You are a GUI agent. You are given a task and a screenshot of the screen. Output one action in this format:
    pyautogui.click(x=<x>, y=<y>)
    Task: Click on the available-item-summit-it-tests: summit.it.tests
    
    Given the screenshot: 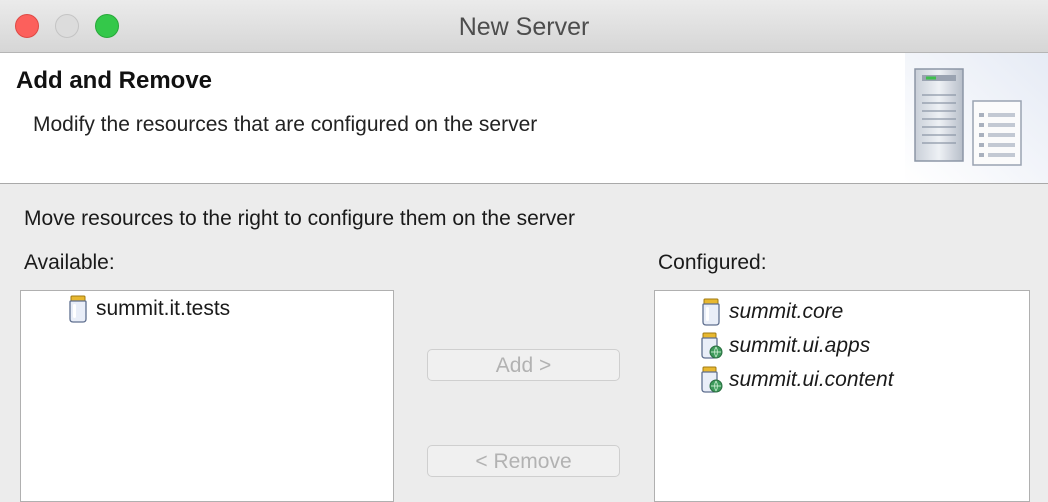 What is the action you would take?
    pyautogui.click(x=148, y=309)
    